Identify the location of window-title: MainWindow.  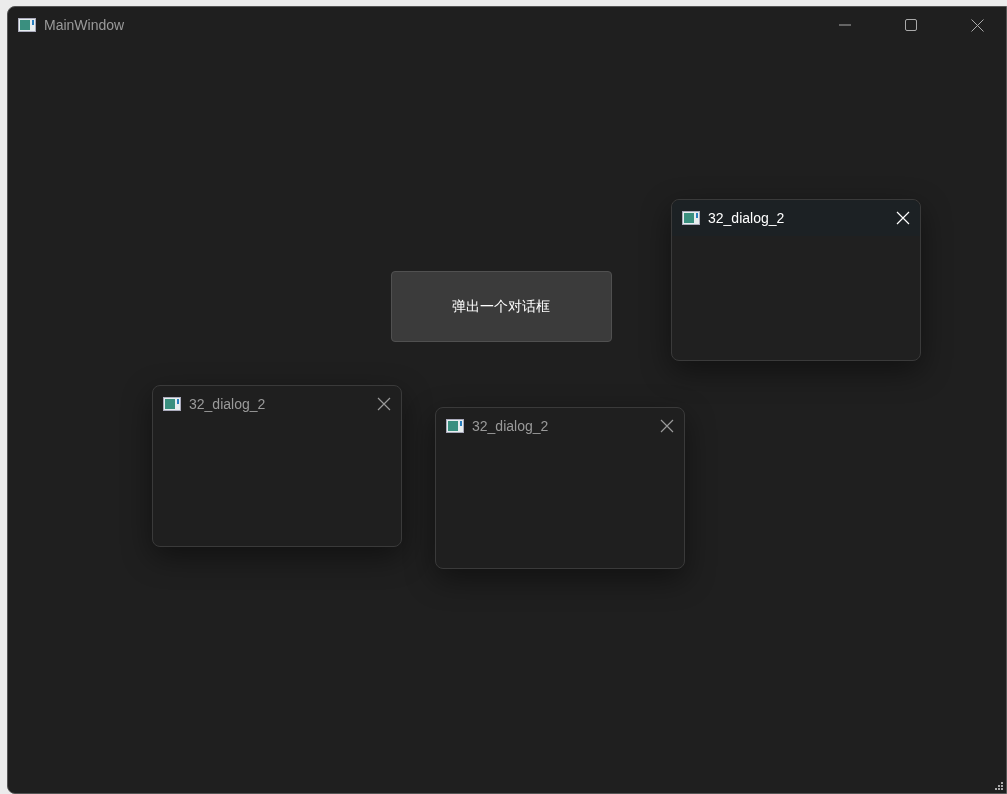
(85, 25).